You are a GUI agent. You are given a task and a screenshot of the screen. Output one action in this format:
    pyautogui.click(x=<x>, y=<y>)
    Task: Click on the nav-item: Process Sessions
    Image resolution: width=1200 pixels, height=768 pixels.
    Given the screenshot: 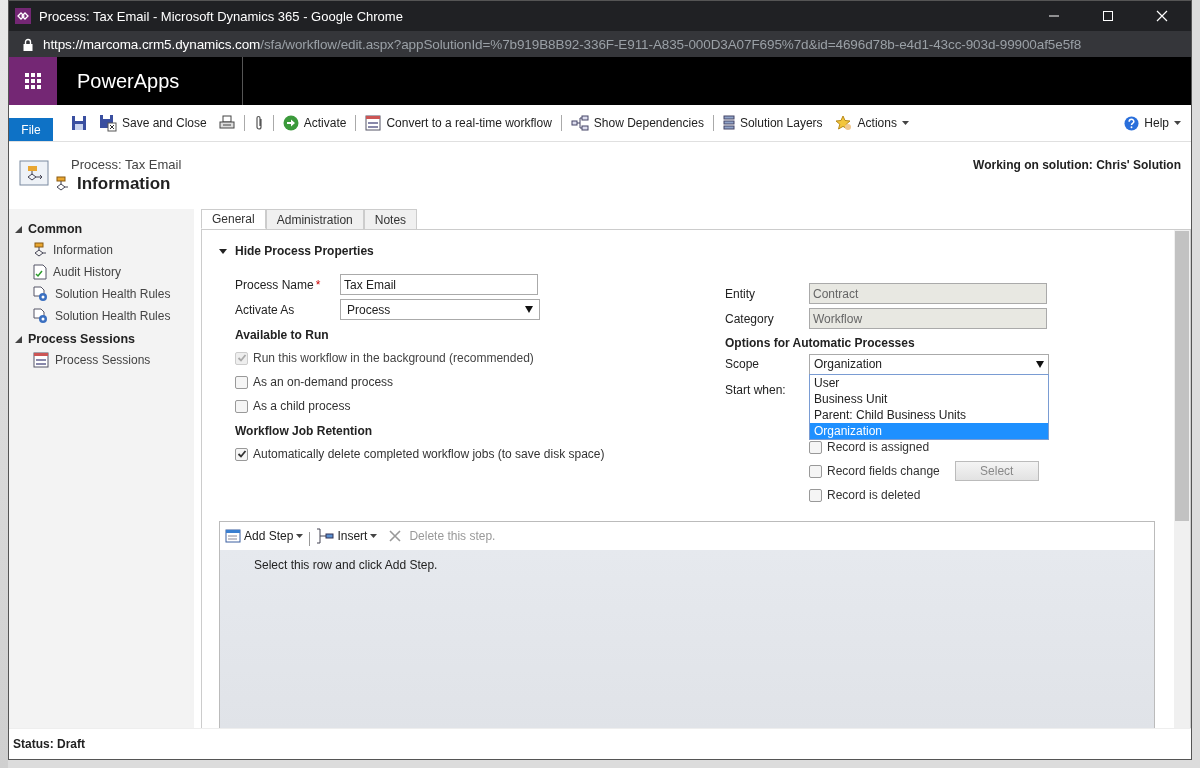 What is the action you would take?
    pyautogui.click(x=101, y=360)
    